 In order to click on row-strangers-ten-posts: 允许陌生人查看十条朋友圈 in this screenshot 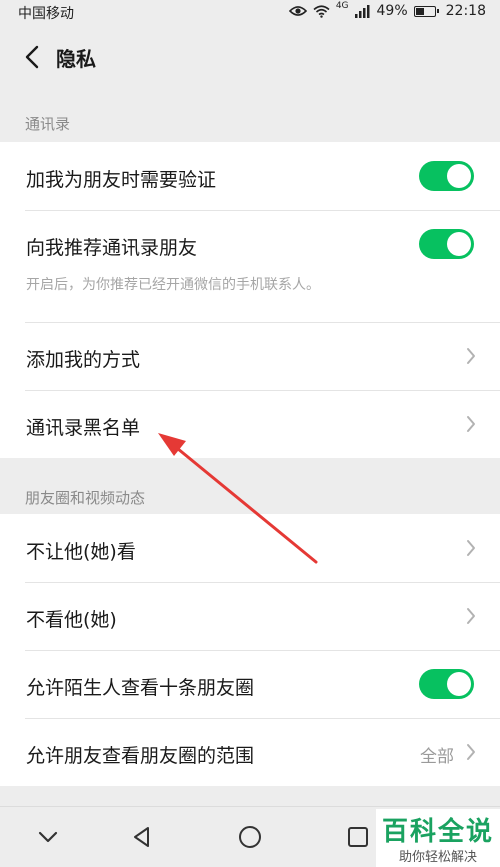, I will do `click(250, 684)`.